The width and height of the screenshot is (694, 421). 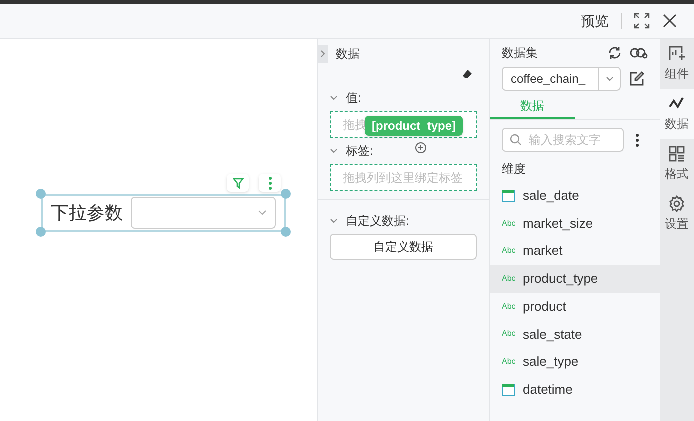 I want to click on field-item: Abc sale_type, so click(x=575, y=362).